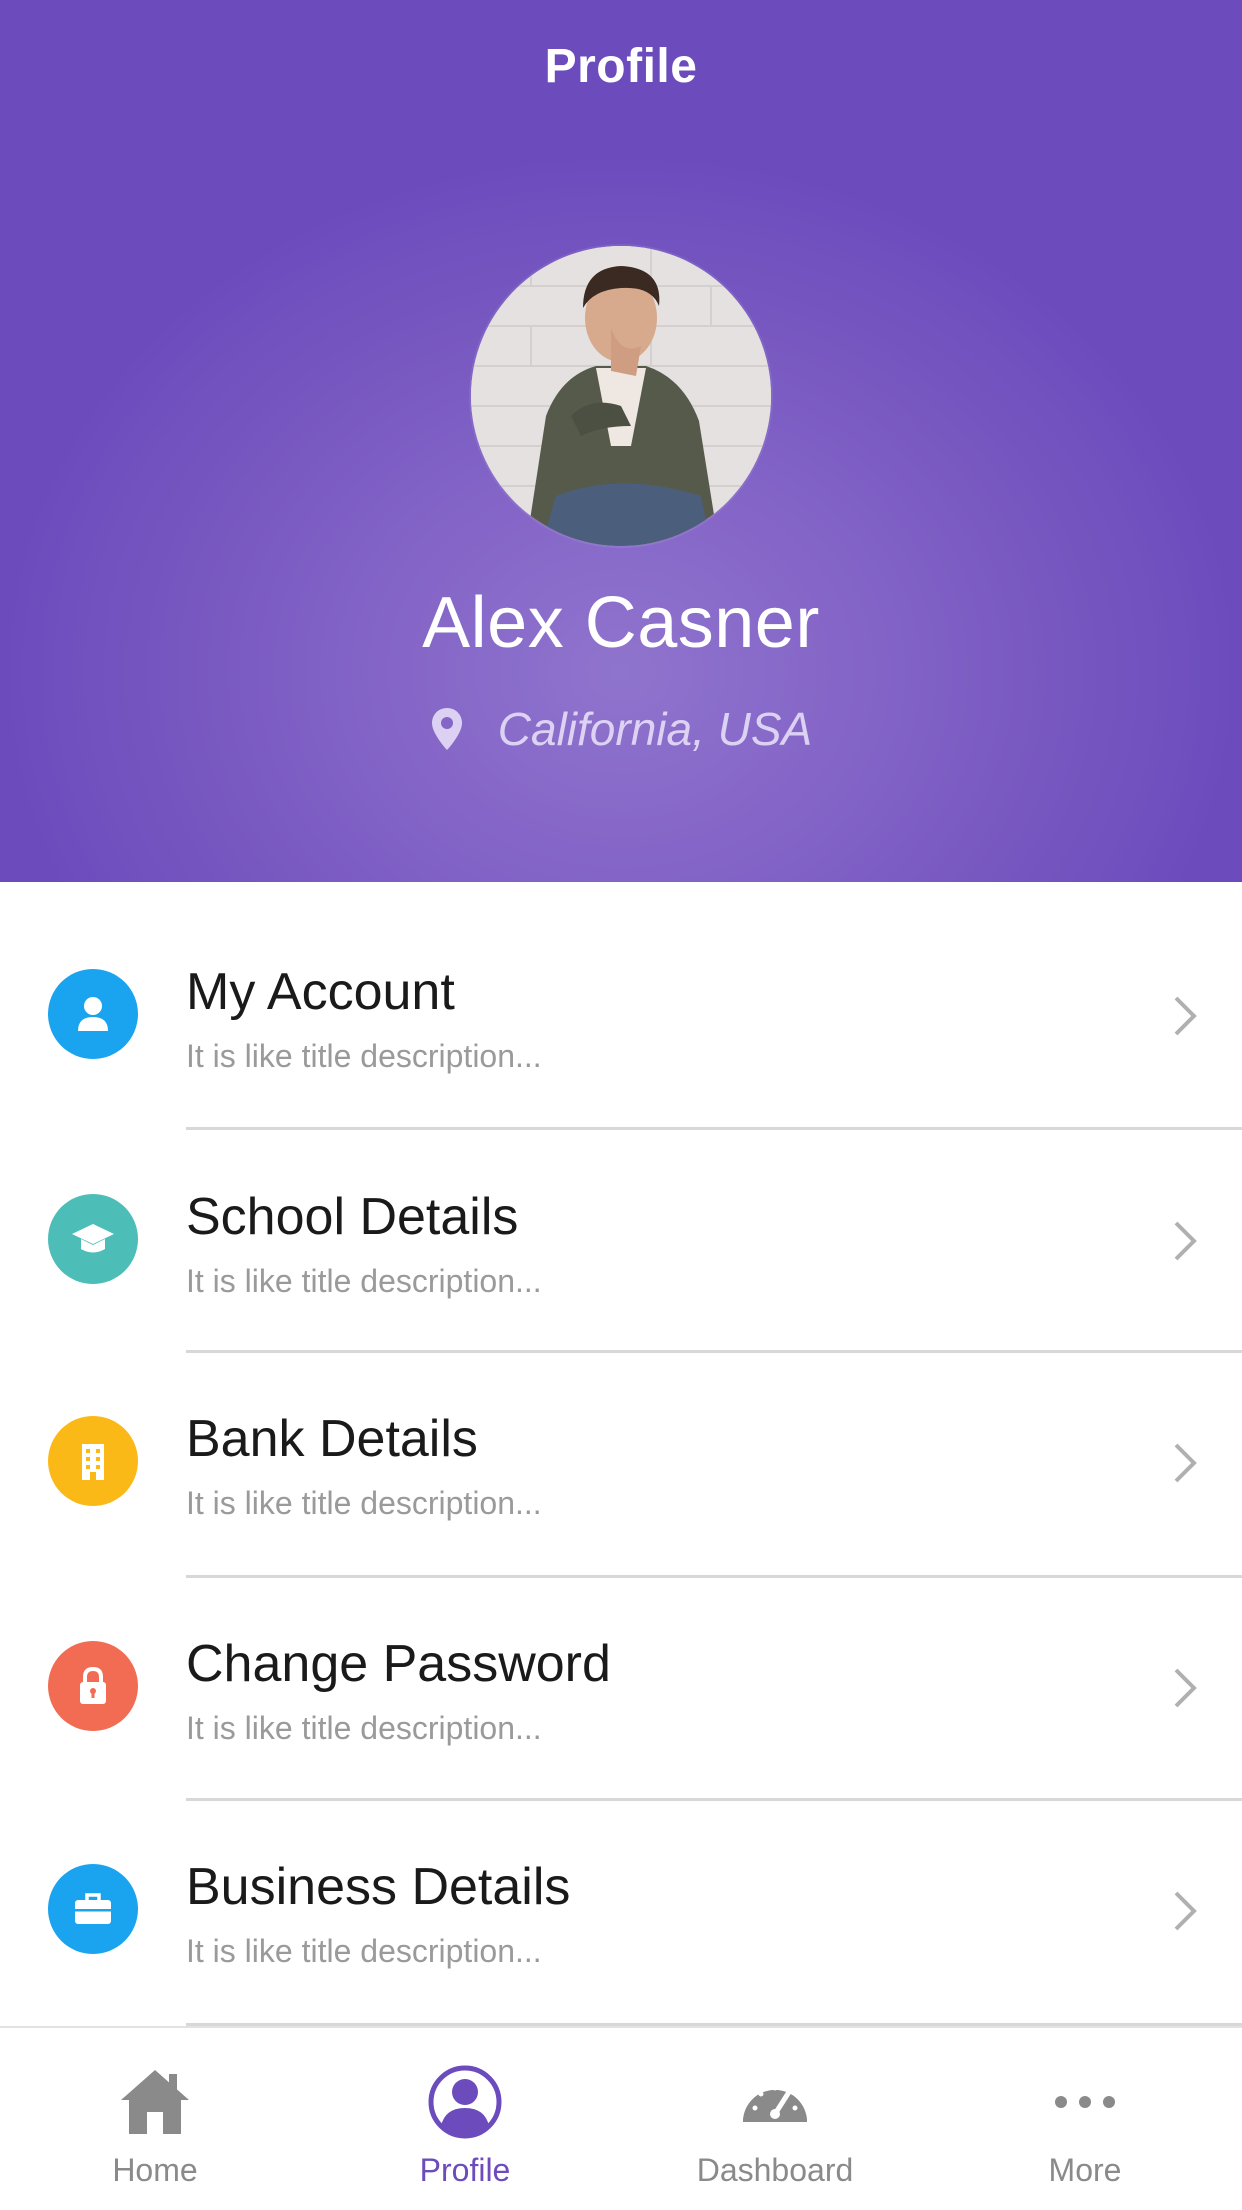  Describe the element at coordinates (378, 1887) in the screenshot. I see `menu-item-title: Business Details` at that location.